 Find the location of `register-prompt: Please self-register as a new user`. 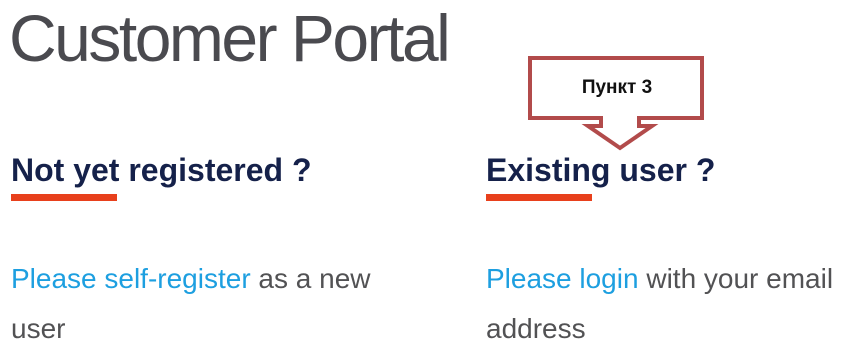

register-prompt: Please self-register as a new user is located at coordinates (211, 304).